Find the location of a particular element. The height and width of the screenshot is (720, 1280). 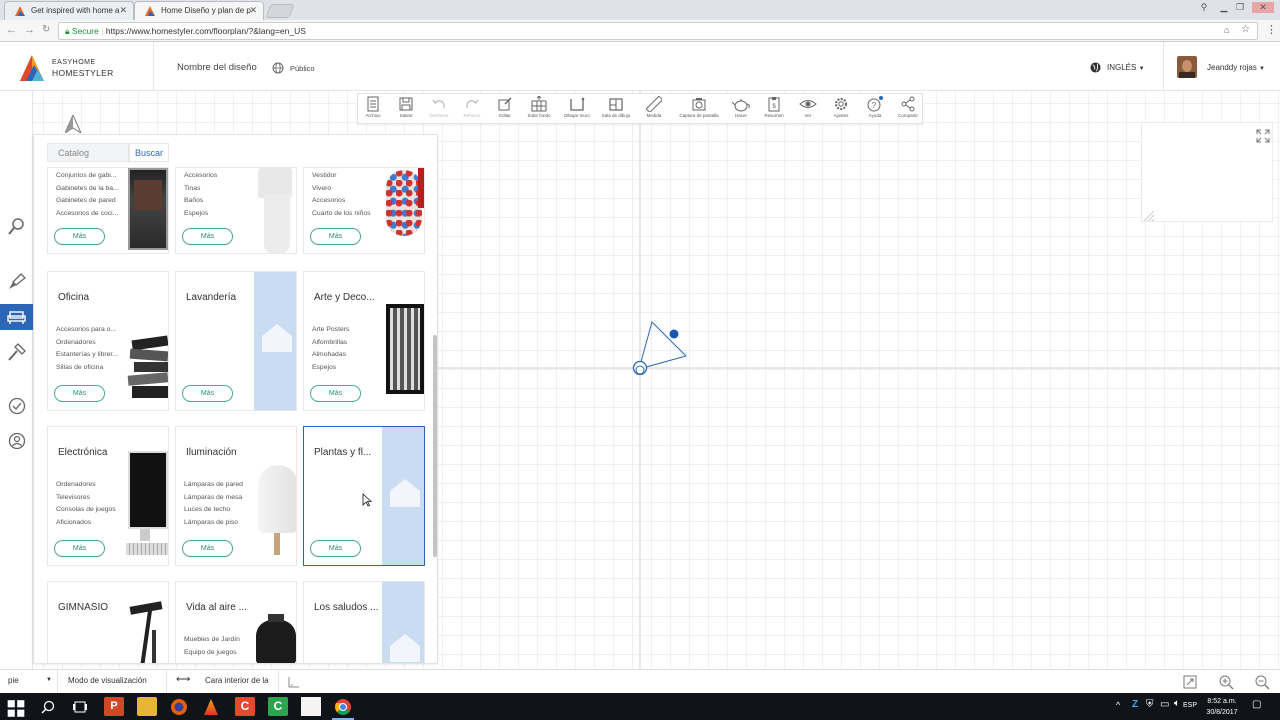

toolbar-dibujar-muro: Dibujar muro is located at coordinates (577, 107).